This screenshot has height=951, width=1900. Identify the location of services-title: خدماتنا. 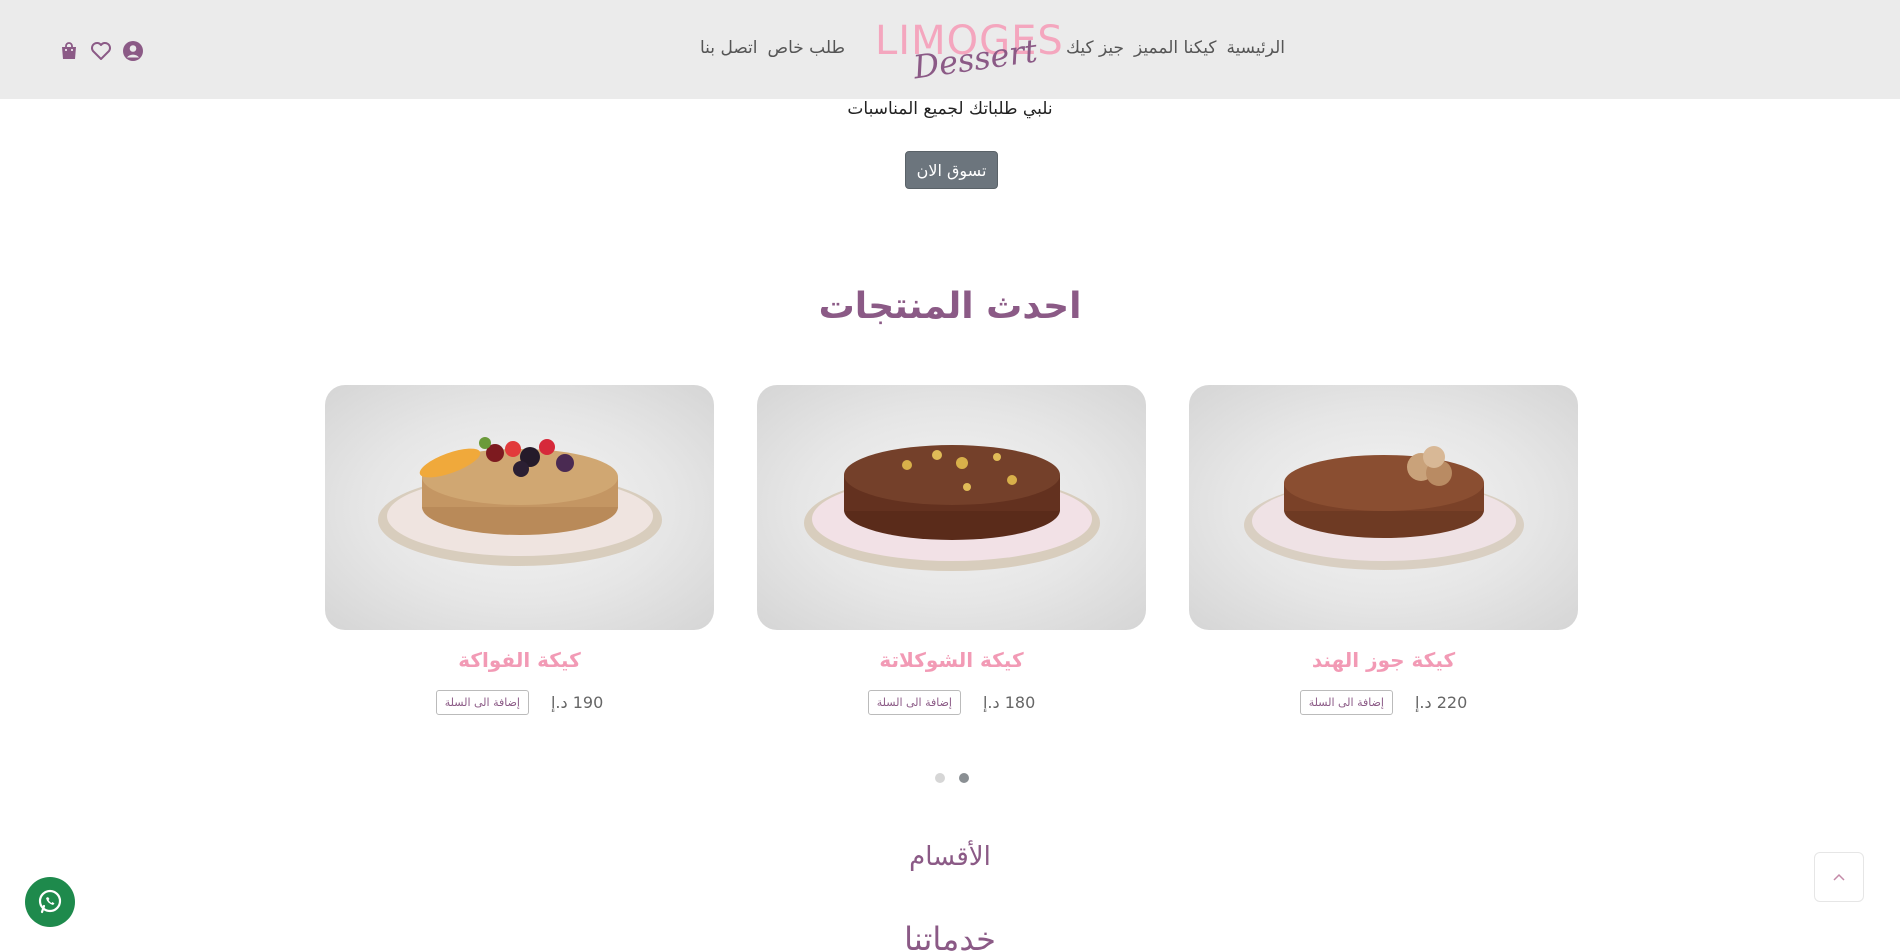
(950, 935).